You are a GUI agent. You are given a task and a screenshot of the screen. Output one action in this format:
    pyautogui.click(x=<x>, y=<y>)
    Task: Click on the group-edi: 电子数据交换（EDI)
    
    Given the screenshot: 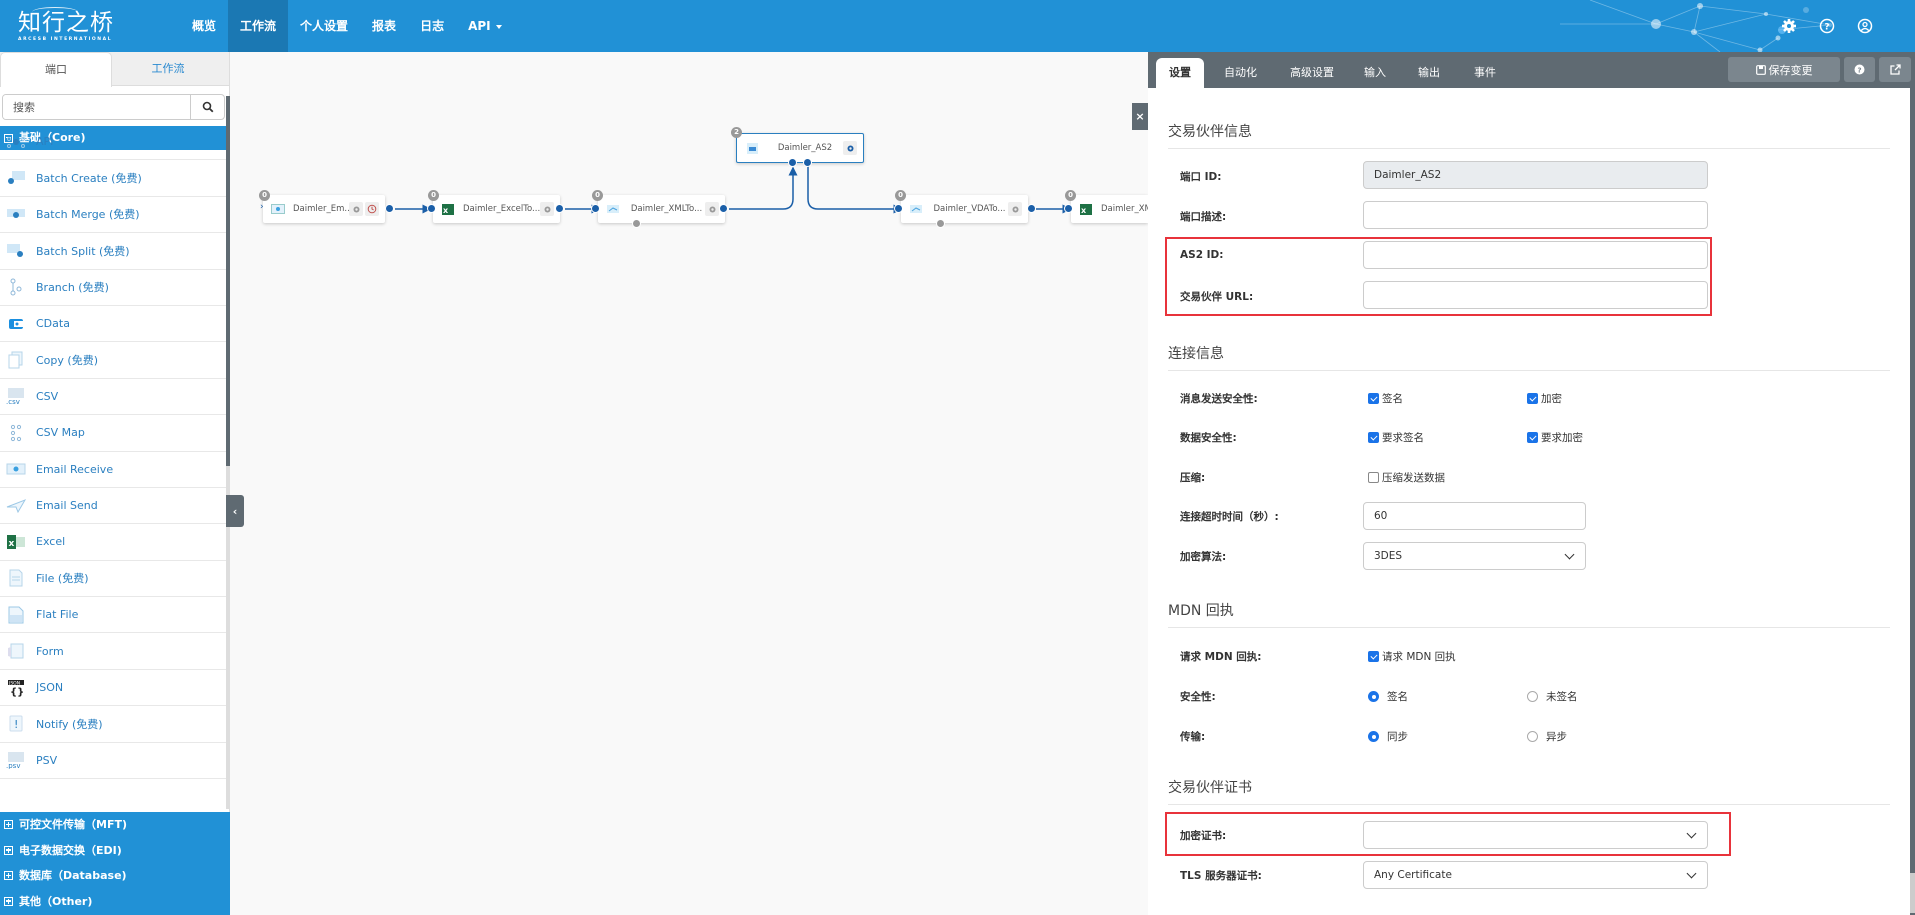 What is the action you would take?
    pyautogui.click(x=115, y=850)
    